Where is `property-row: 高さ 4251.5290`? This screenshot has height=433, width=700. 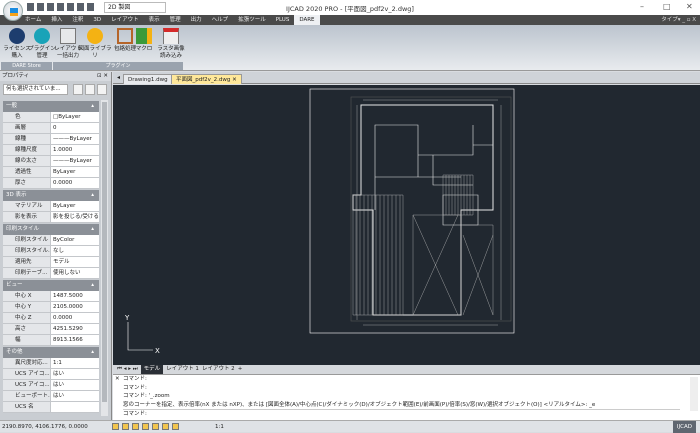
property-row: 高さ 4251.5290 is located at coordinates (51, 329).